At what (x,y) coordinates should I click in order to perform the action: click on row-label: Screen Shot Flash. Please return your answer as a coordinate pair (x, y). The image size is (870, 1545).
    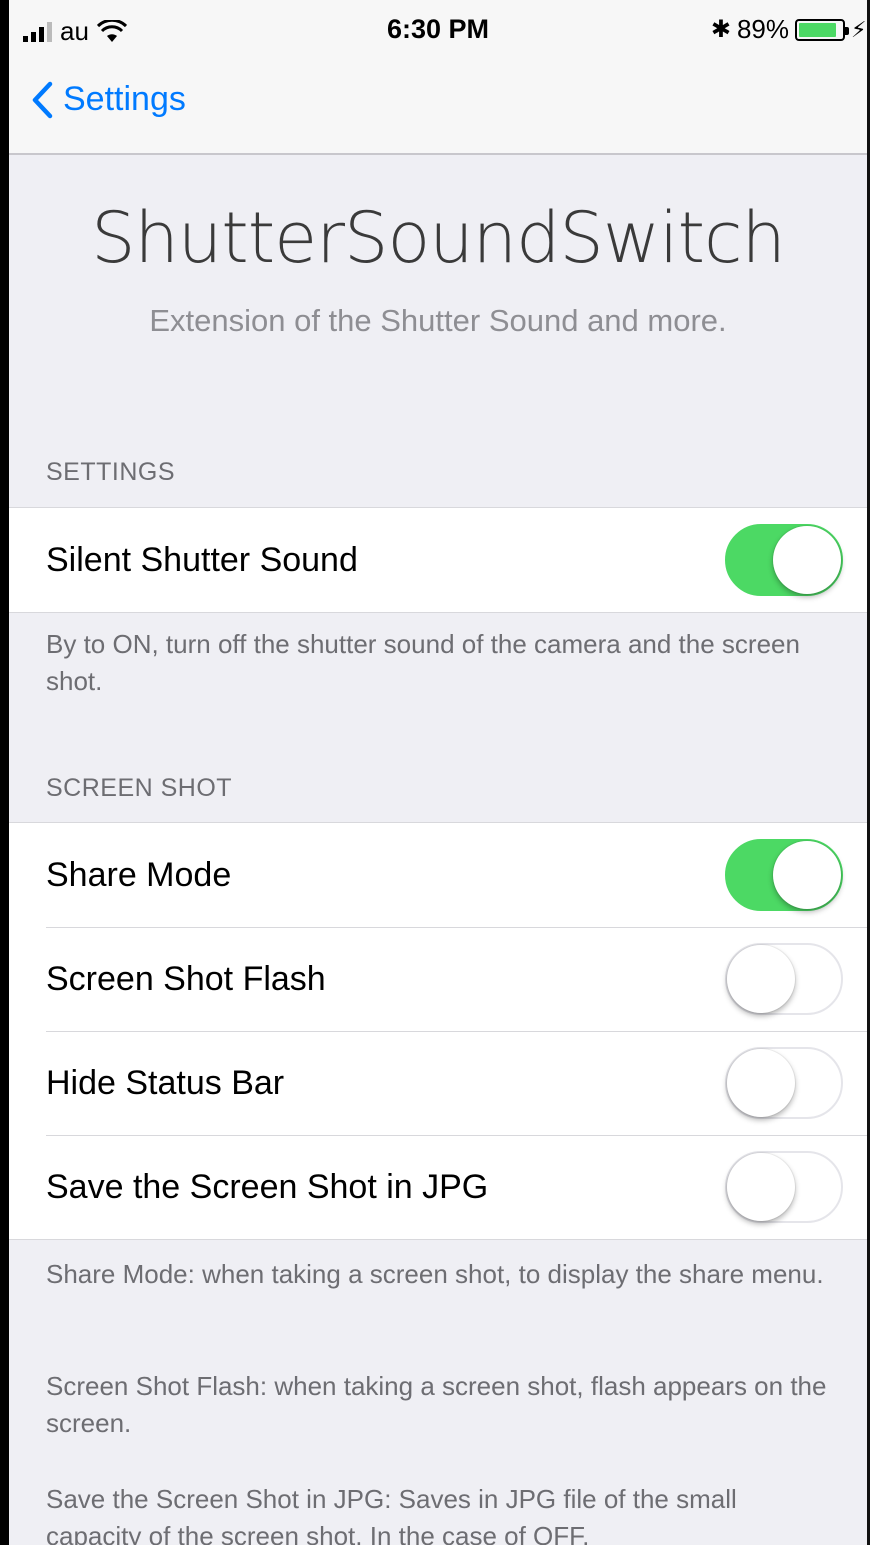
    Looking at the image, I should click on (186, 978).